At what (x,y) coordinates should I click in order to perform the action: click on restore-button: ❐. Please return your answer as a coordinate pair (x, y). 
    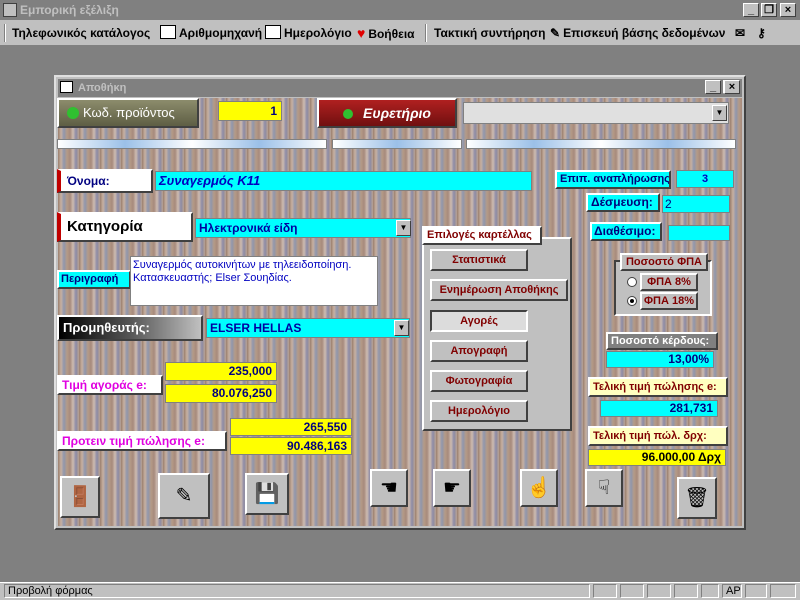
    Looking at the image, I should click on (769, 10).